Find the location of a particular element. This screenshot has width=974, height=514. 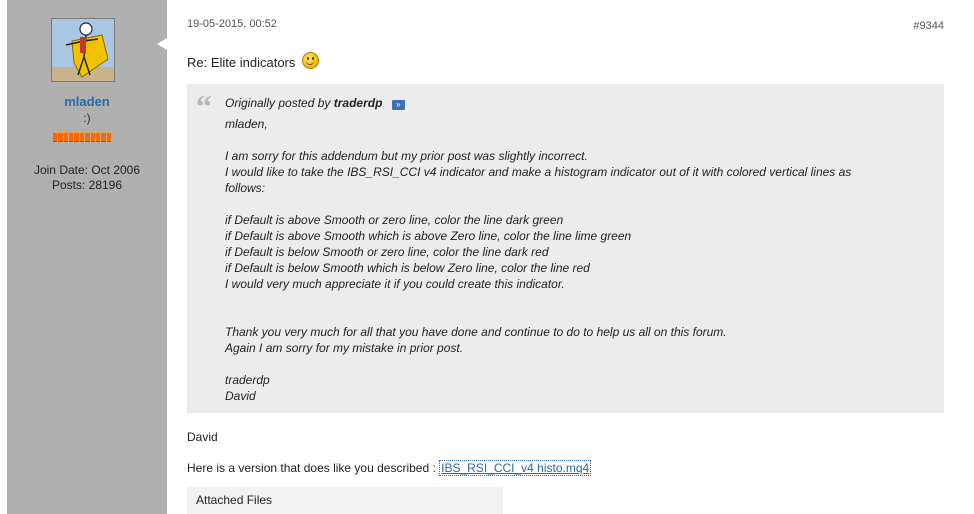

post-number-link: #9344 is located at coordinates (928, 26).